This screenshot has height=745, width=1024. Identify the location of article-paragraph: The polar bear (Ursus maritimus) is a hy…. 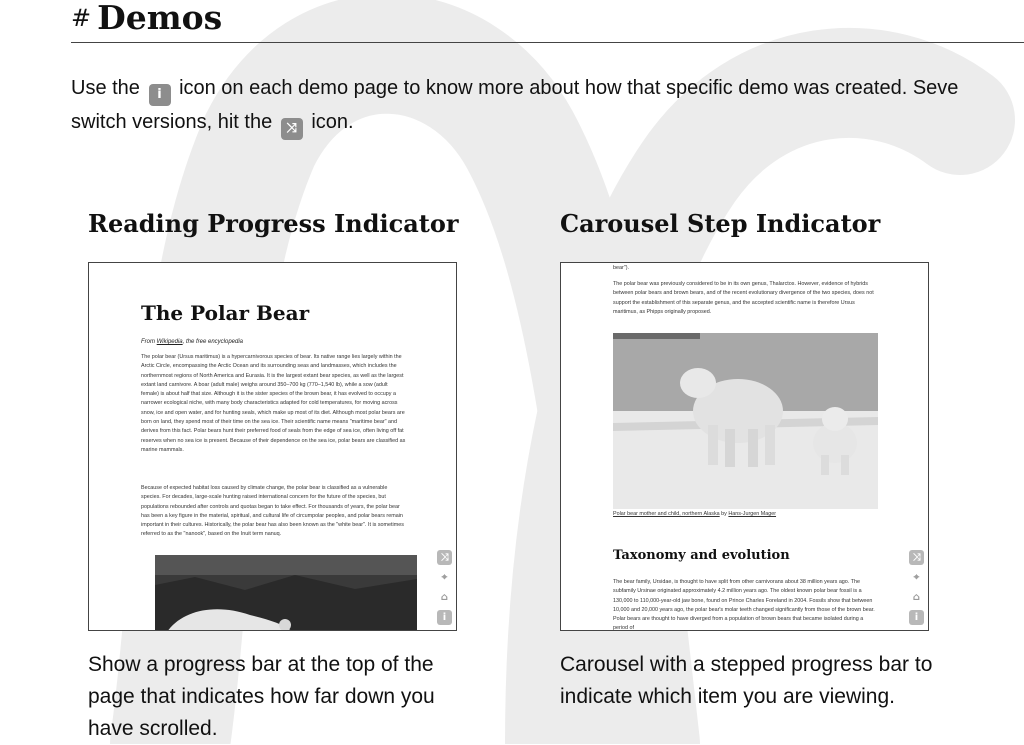
(273, 403).